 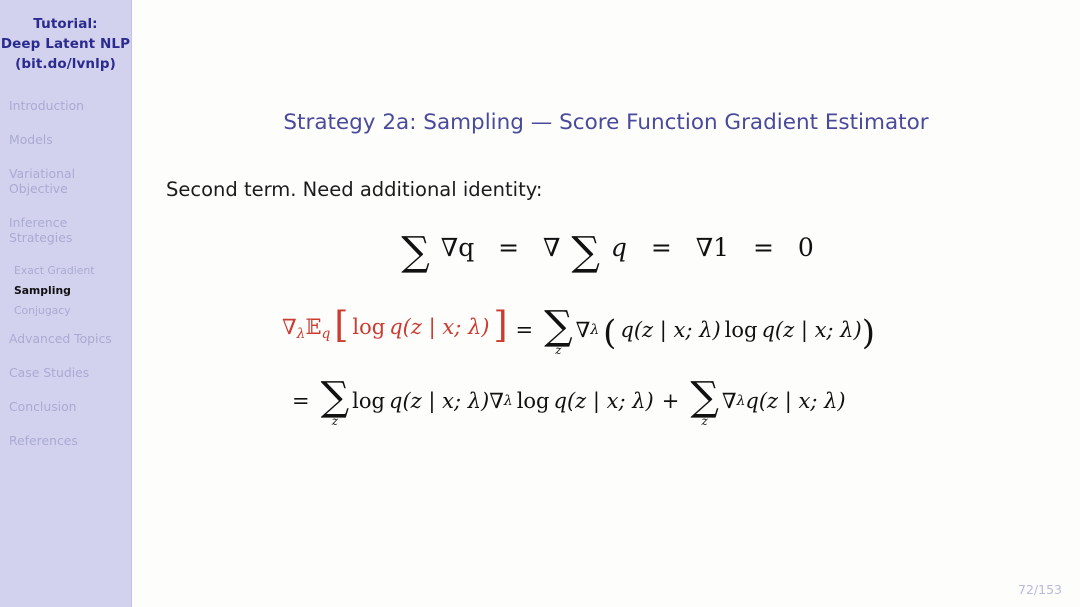 I want to click on sidebar-item-label: Case Studies, so click(x=49, y=372).